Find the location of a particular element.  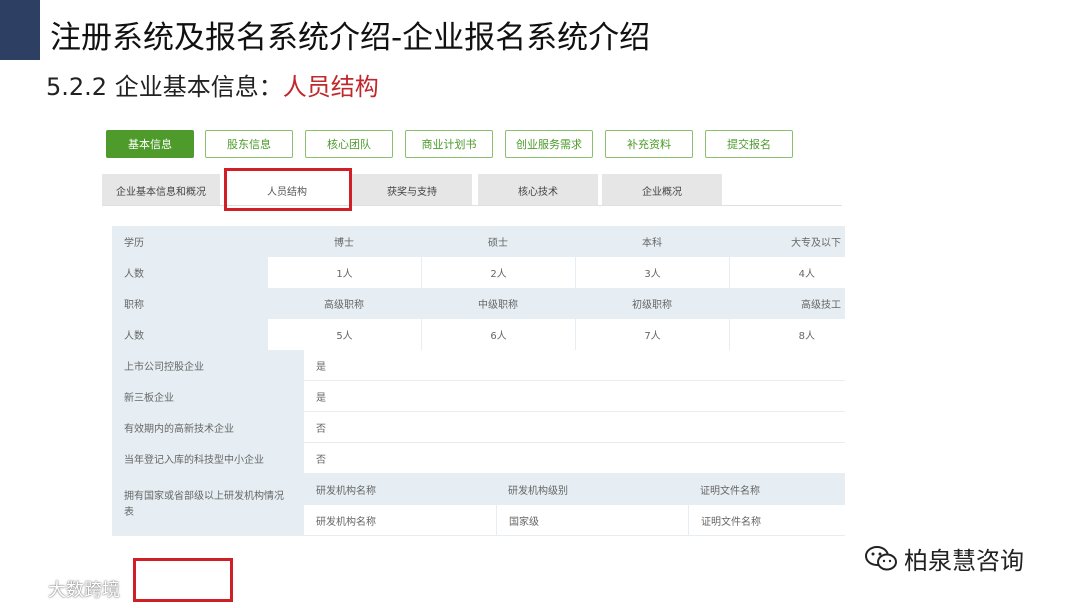

tab-supplementary-materials: 补充资料 is located at coordinates (649, 144).